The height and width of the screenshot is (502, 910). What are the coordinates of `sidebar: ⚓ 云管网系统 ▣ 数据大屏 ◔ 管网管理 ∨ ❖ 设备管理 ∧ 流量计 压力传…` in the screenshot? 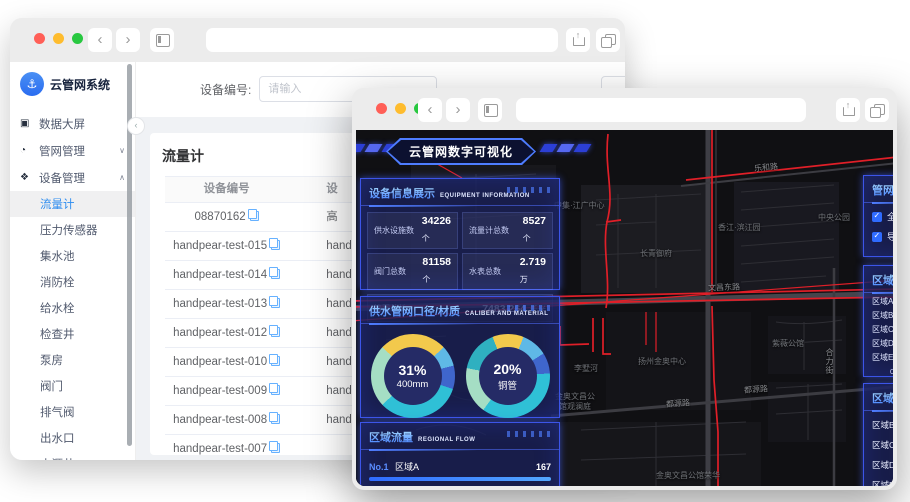 It's located at (73, 261).